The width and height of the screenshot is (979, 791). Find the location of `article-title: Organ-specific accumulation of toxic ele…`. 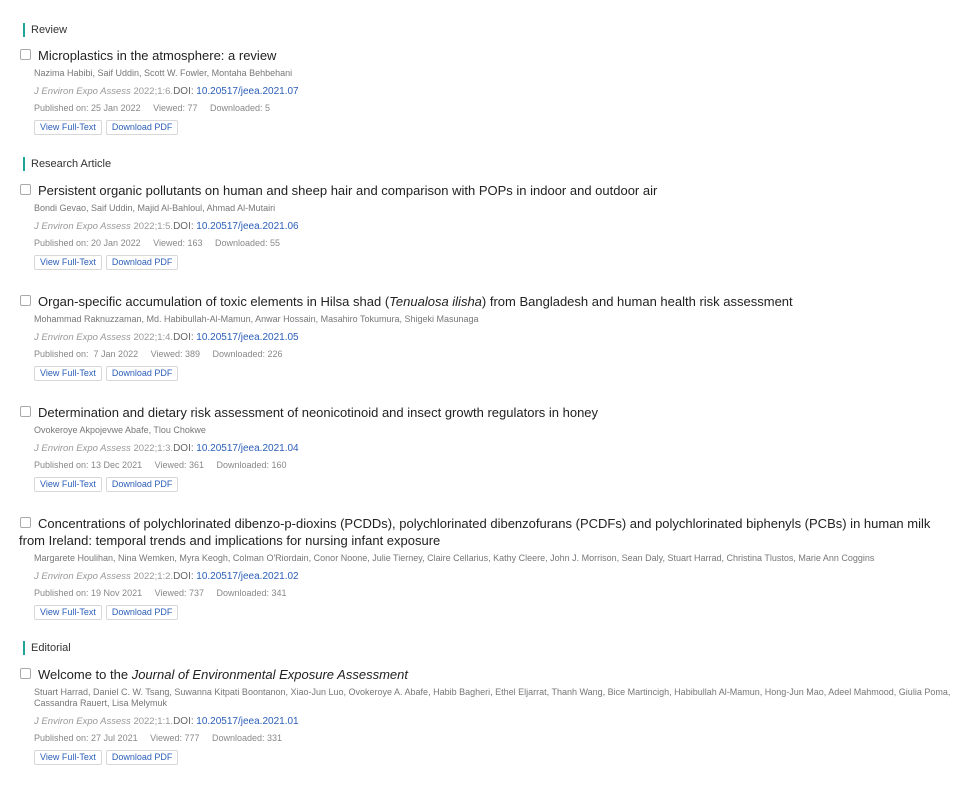

article-title: Organ-specific accumulation of toxic ele… is located at coordinates (489, 301).